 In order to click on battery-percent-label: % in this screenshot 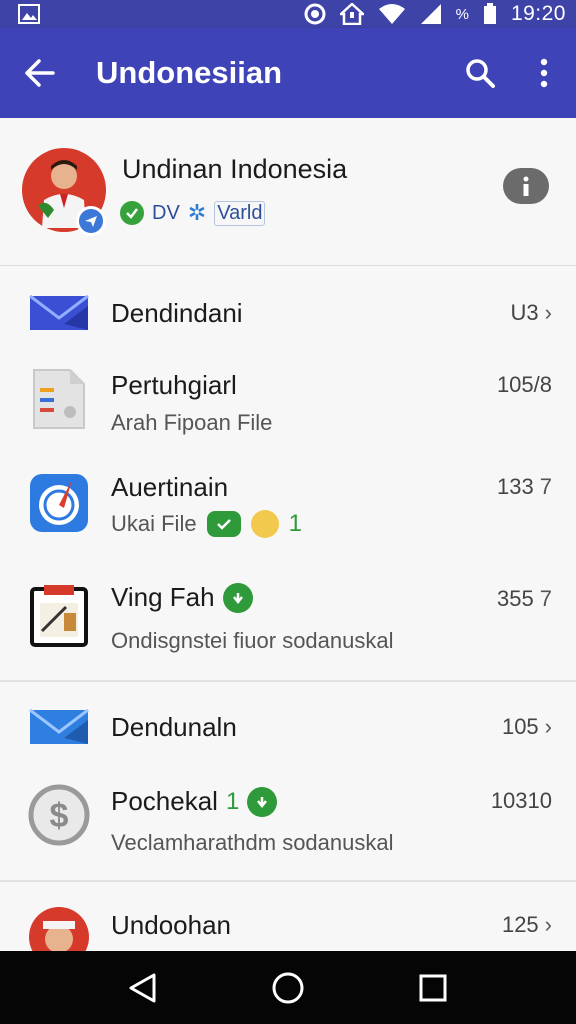, I will do `click(462, 14)`.